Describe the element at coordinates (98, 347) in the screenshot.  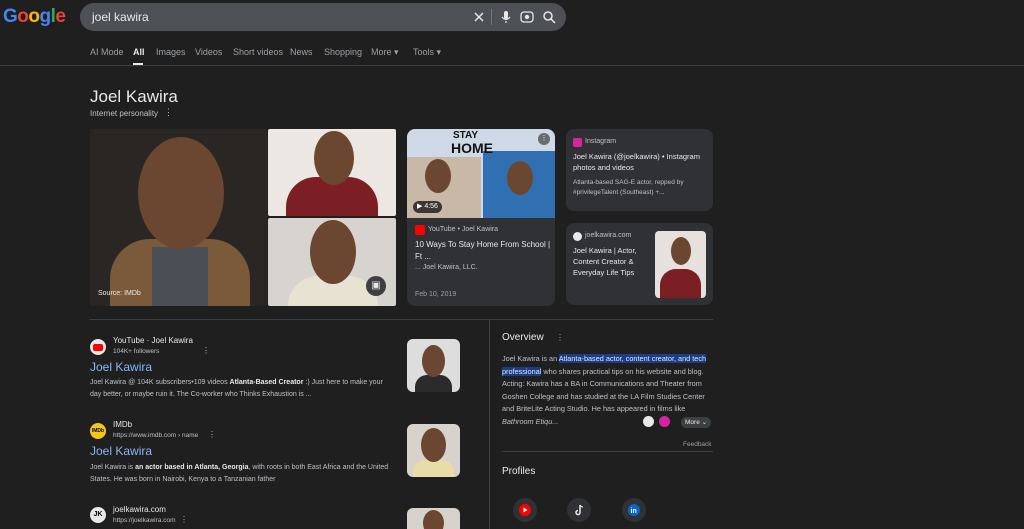
I see `youtube-favicon` at that location.